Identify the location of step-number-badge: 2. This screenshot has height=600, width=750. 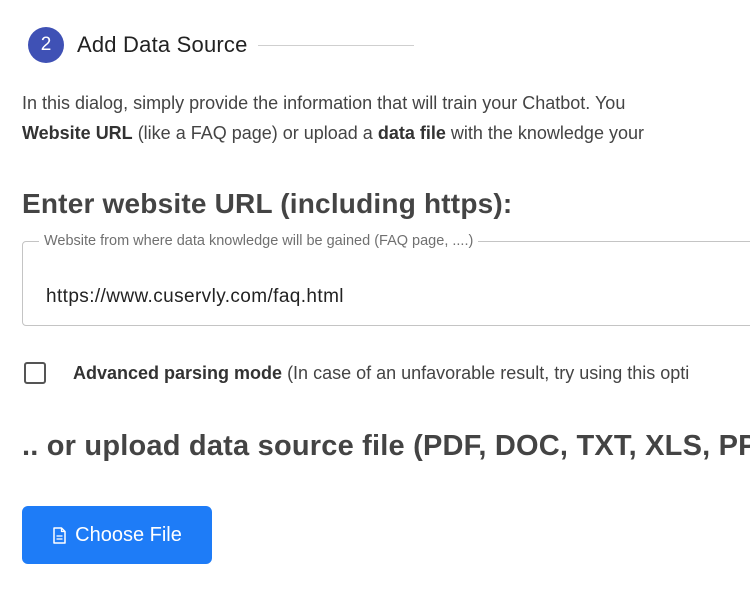
(46, 45).